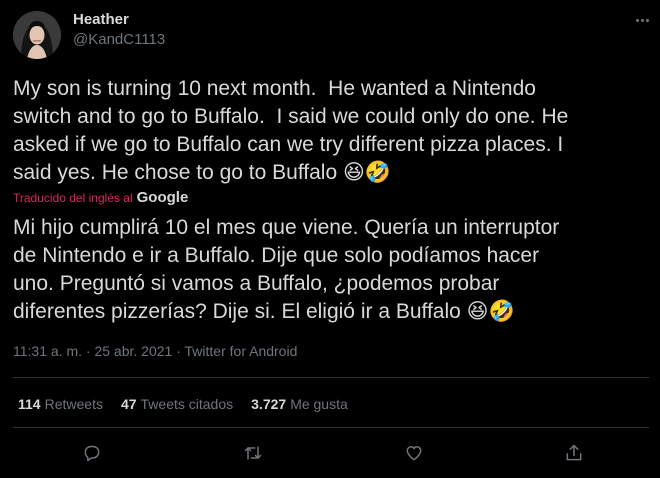 This screenshot has width=660, height=478. What do you see at coordinates (253, 453) in the screenshot?
I see `retweet-icon` at bounding box center [253, 453].